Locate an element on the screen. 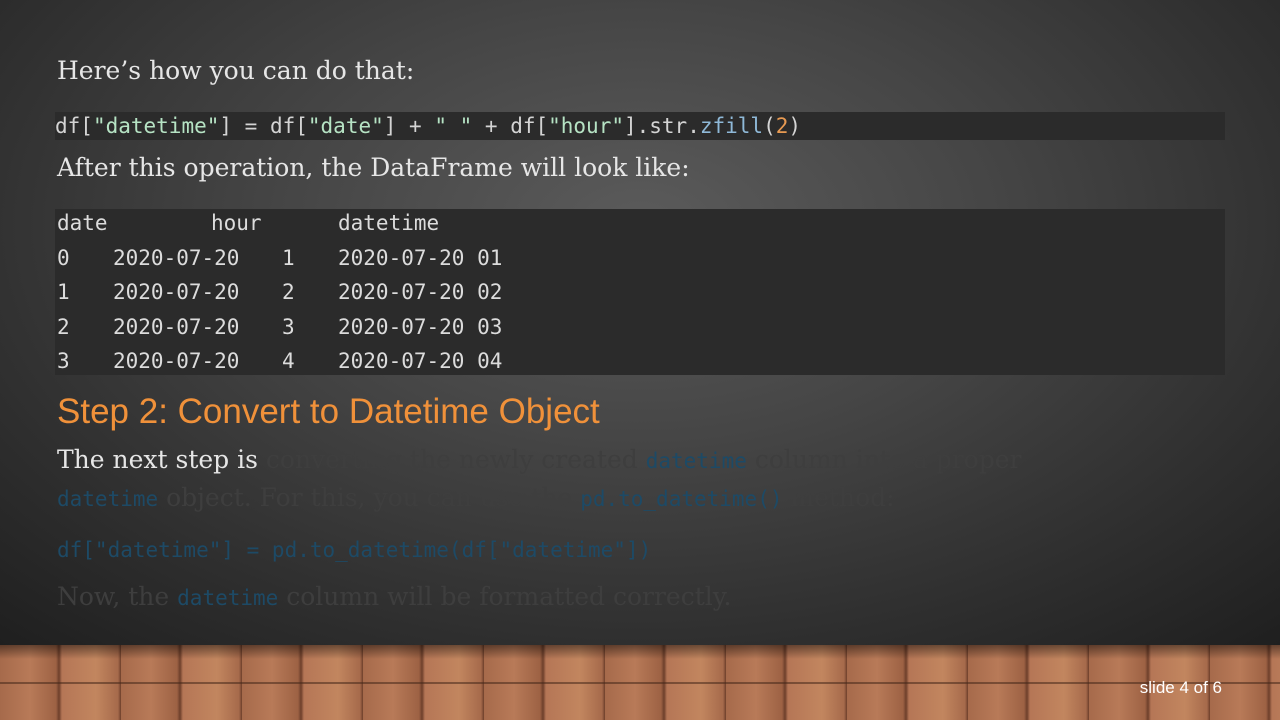 The image size is (1280, 720). visible-text: The next step is is located at coordinates (161, 459).